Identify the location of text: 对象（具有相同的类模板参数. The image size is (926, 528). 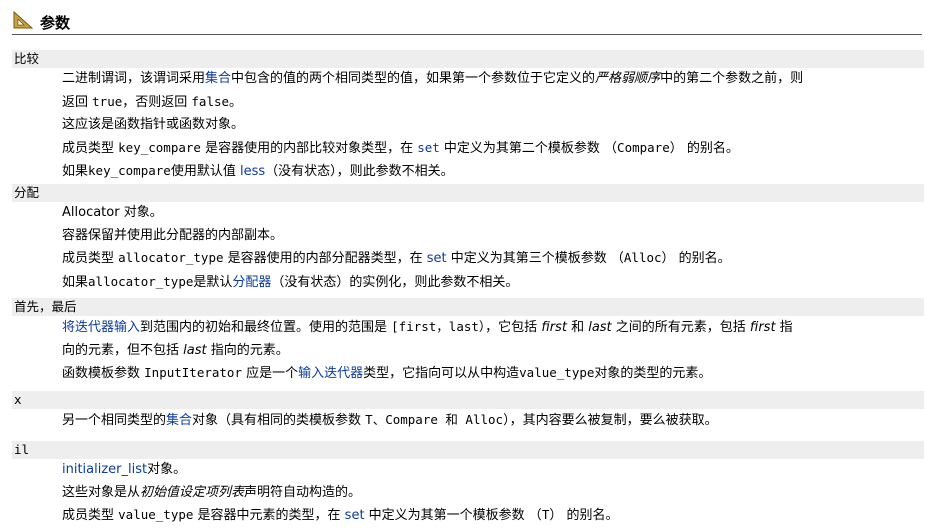
(279, 420).